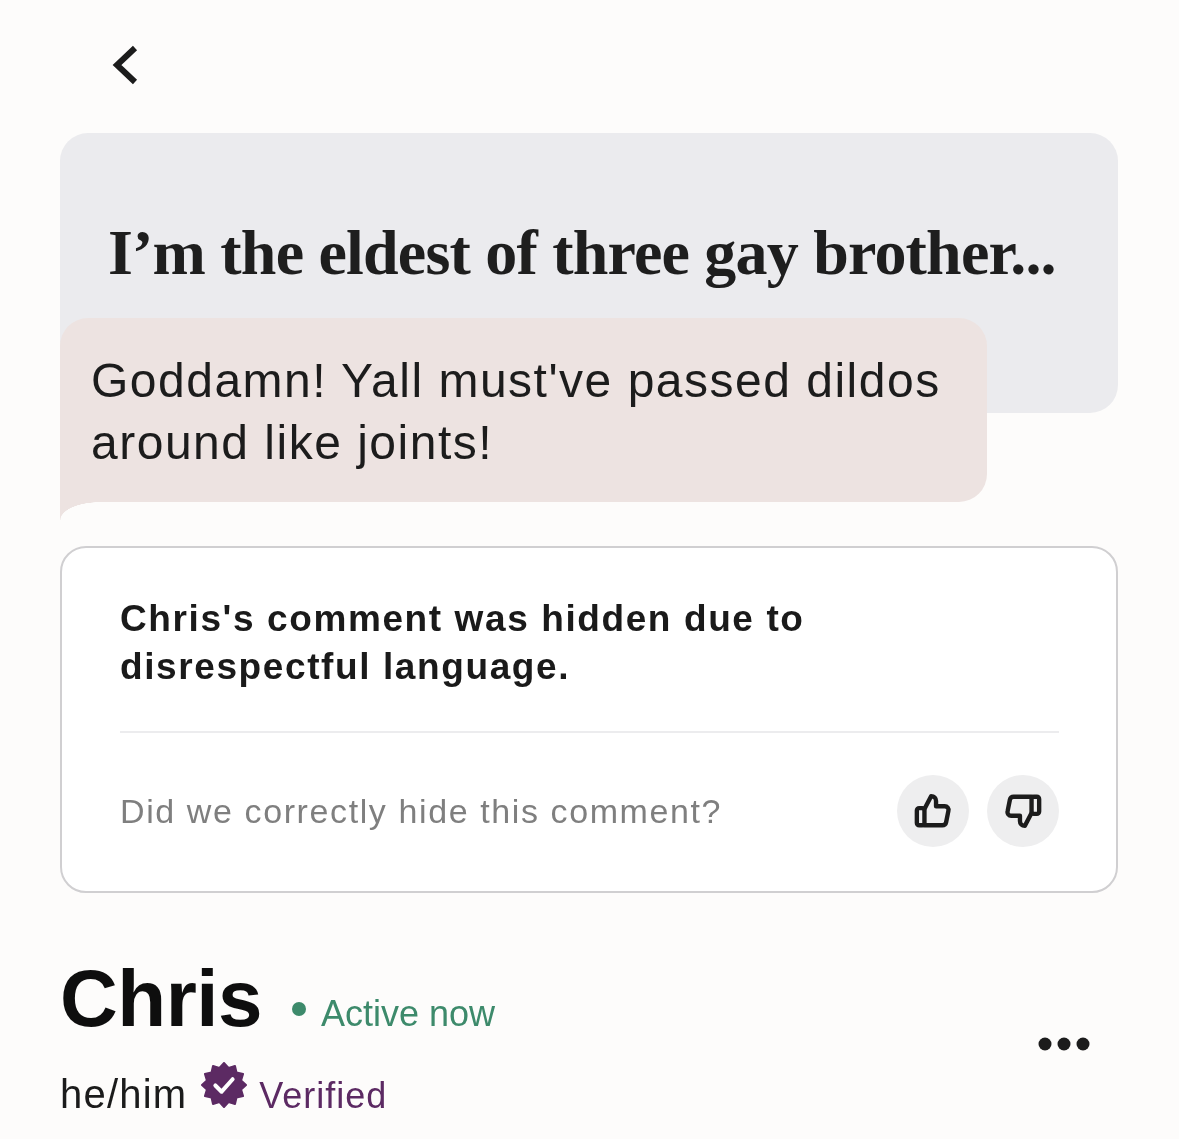 This screenshot has height=1139, width=1179. What do you see at coordinates (421, 811) in the screenshot?
I see `feedback-question: Did we correctly hide this comment?` at bounding box center [421, 811].